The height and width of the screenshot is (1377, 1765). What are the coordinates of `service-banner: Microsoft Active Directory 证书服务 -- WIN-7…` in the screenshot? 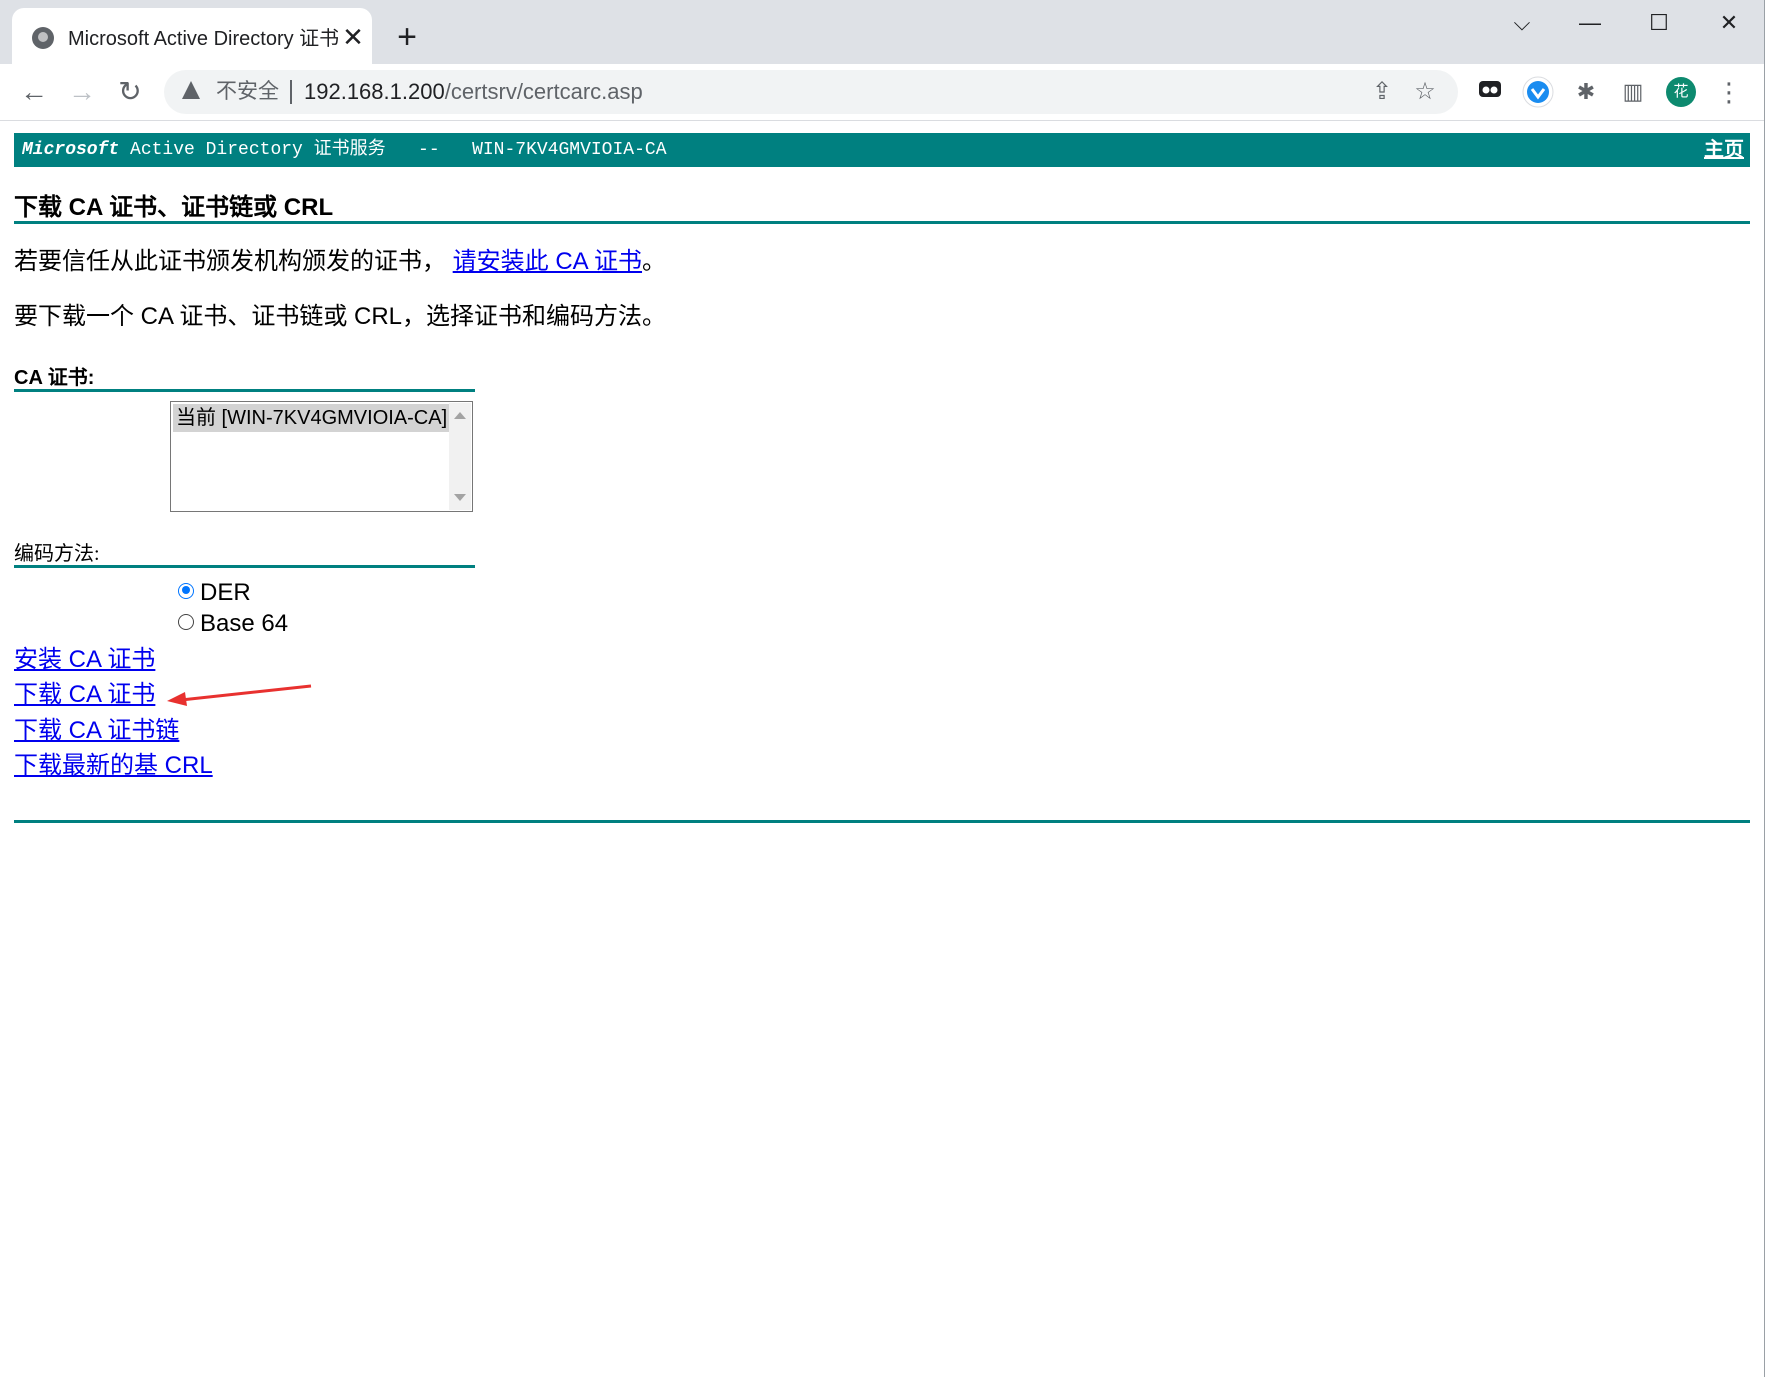 It's located at (882, 150).